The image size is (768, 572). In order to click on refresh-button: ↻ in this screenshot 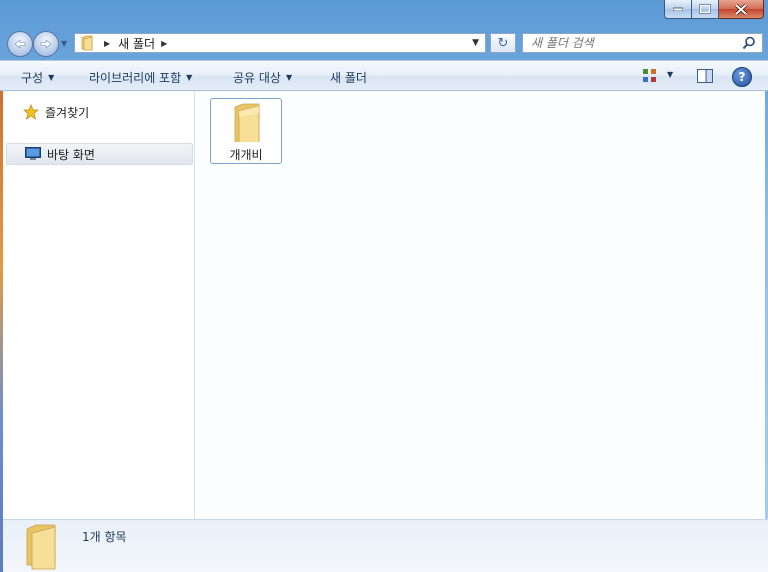, I will do `click(503, 43)`.